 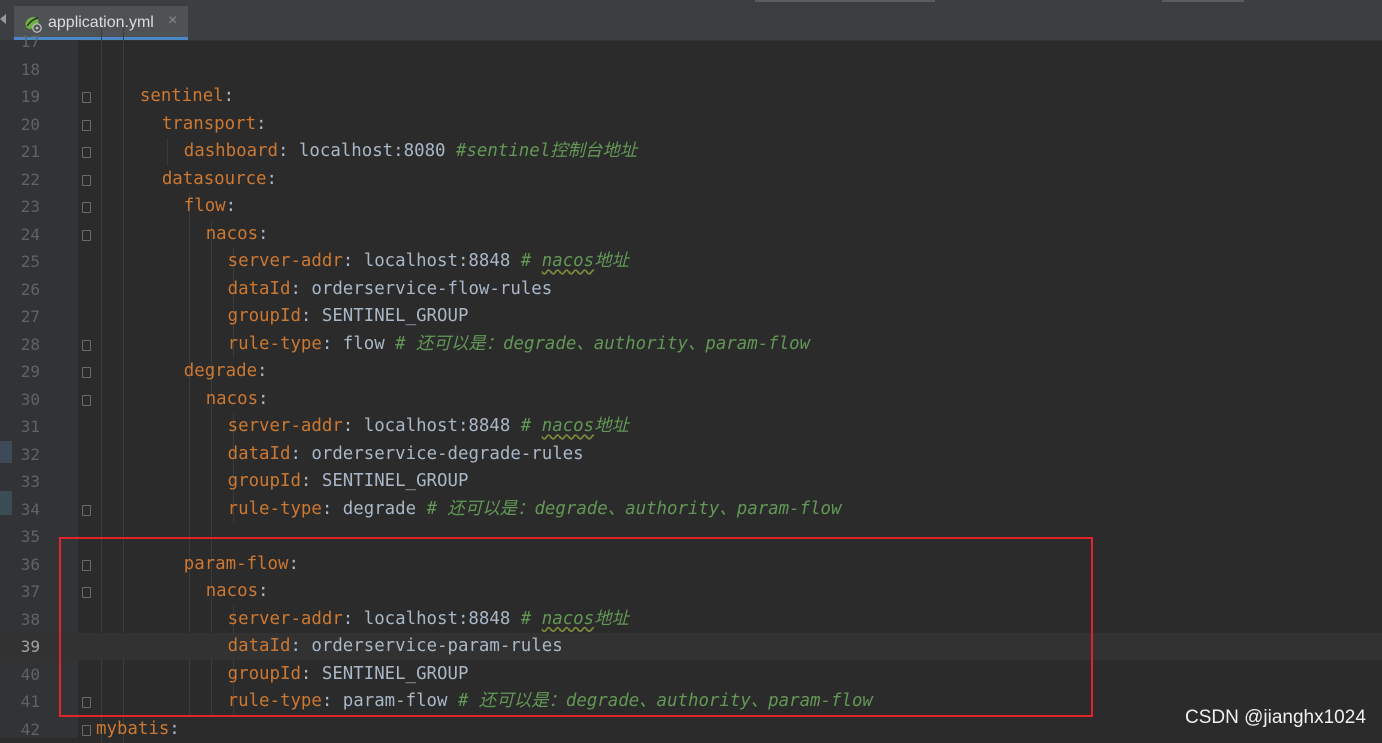 What do you see at coordinates (691, 729) in the screenshot?
I see `code-line: 42 mybatis:` at bounding box center [691, 729].